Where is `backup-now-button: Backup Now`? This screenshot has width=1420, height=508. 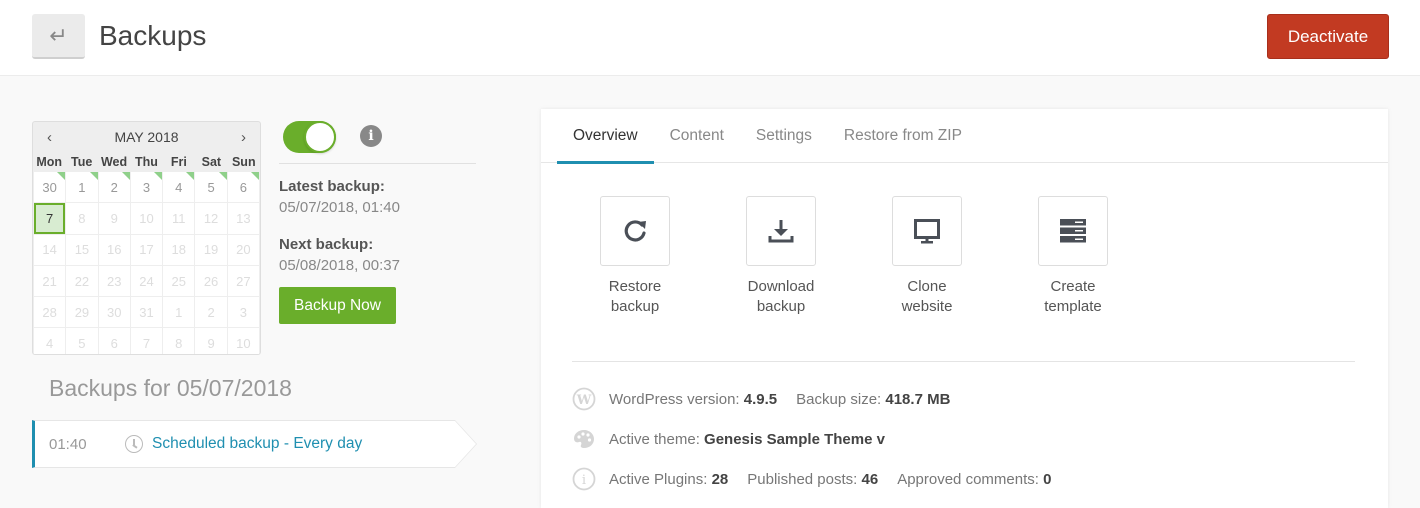
backup-now-button: Backup Now is located at coordinates (337, 305).